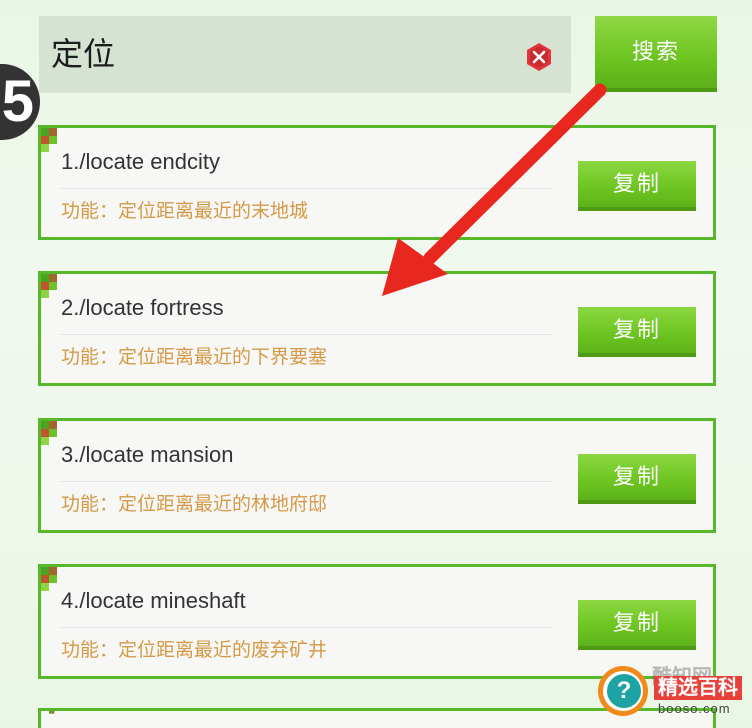  Describe the element at coordinates (377, 475) in the screenshot. I see `result-card: 3./locate mansion 功能：定位距离最近的林地府邸 复制` at that location.